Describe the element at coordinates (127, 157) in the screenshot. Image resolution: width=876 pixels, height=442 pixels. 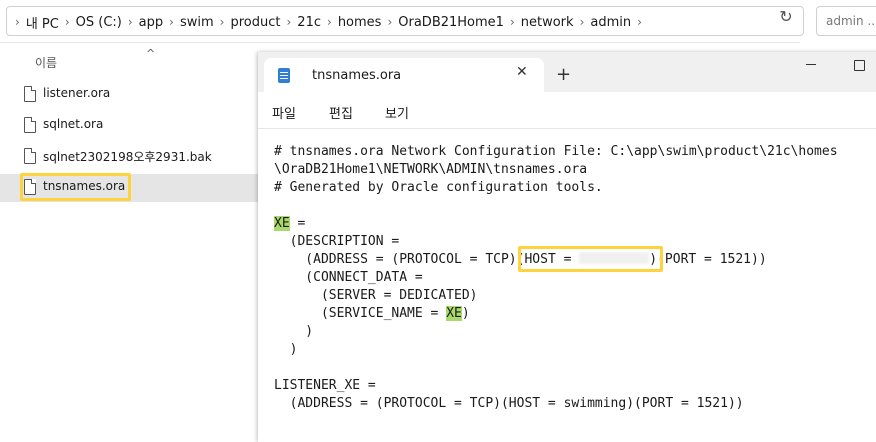
I see `file-name: sqlnet2302198오후2931.bak` at that location.